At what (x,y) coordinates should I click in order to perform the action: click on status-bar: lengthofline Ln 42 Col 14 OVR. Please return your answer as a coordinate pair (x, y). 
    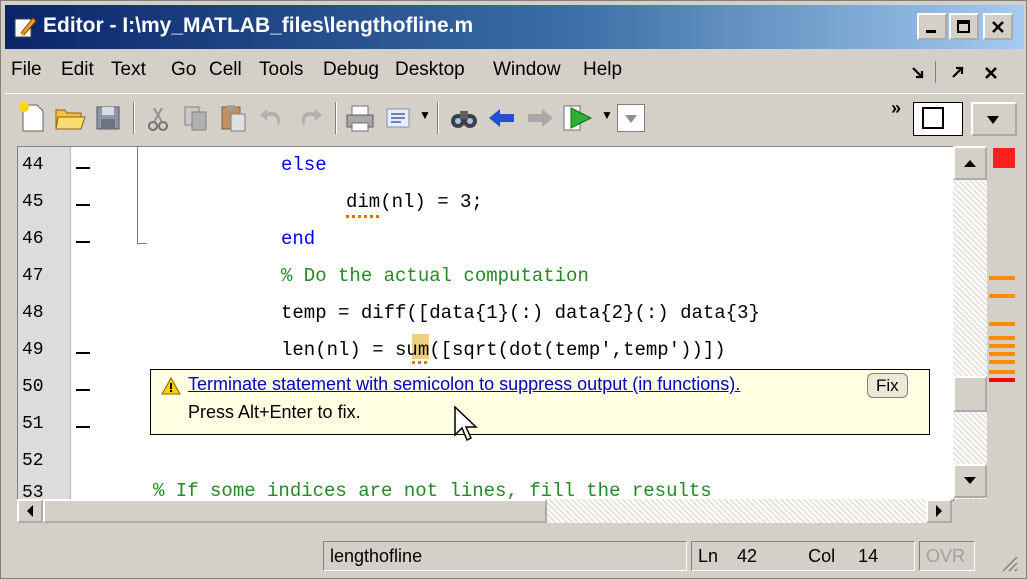
    Looking at the image, I should click on (514, 554).